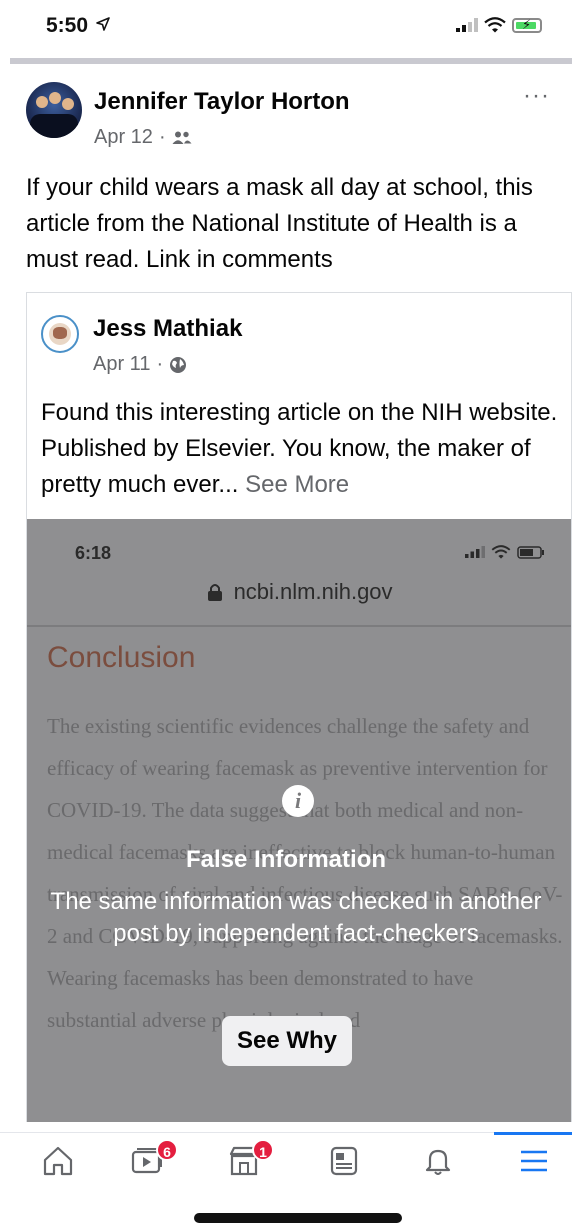 The width and height of the screenshot is (572, 1226). What do you see at coordinates (533, 1133) in the screenshot?
I see `nav-active-indicator` at bounding box center [533, 1133].